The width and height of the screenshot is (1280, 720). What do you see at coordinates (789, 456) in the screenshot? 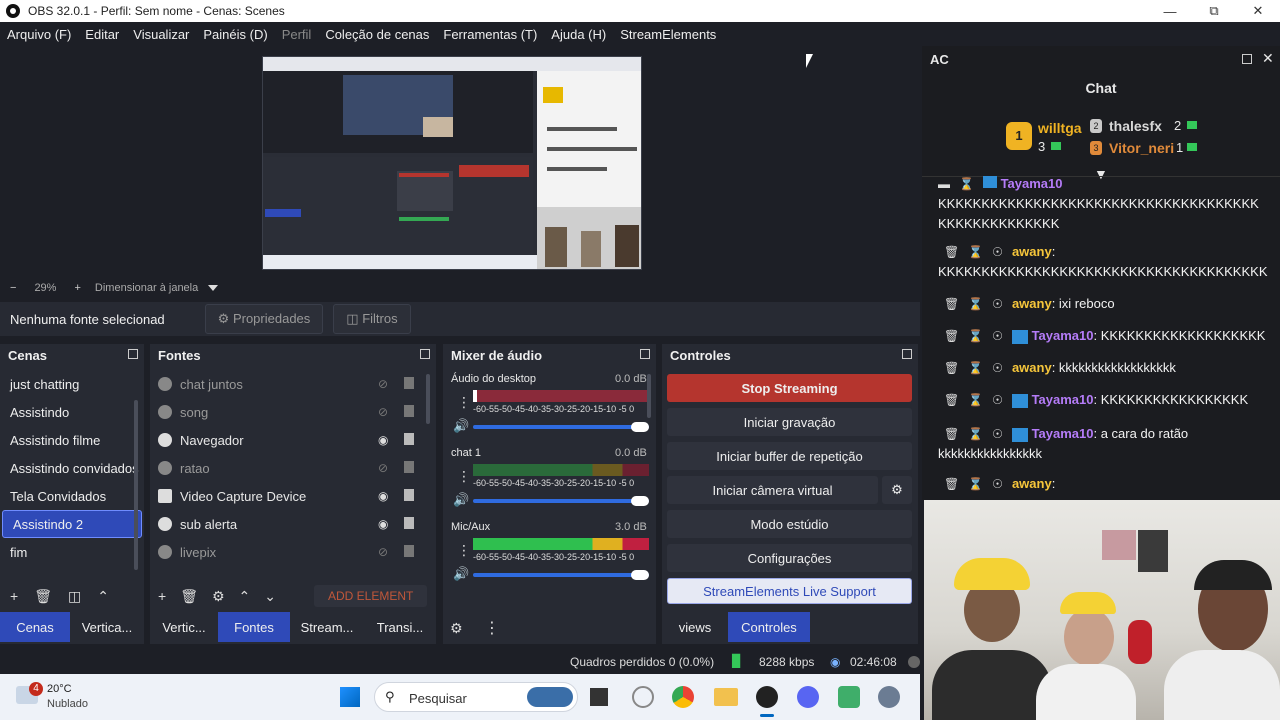
I see `replay-buffer-button: Iniciar buffer de repetição` at bounding box center [789, 456].